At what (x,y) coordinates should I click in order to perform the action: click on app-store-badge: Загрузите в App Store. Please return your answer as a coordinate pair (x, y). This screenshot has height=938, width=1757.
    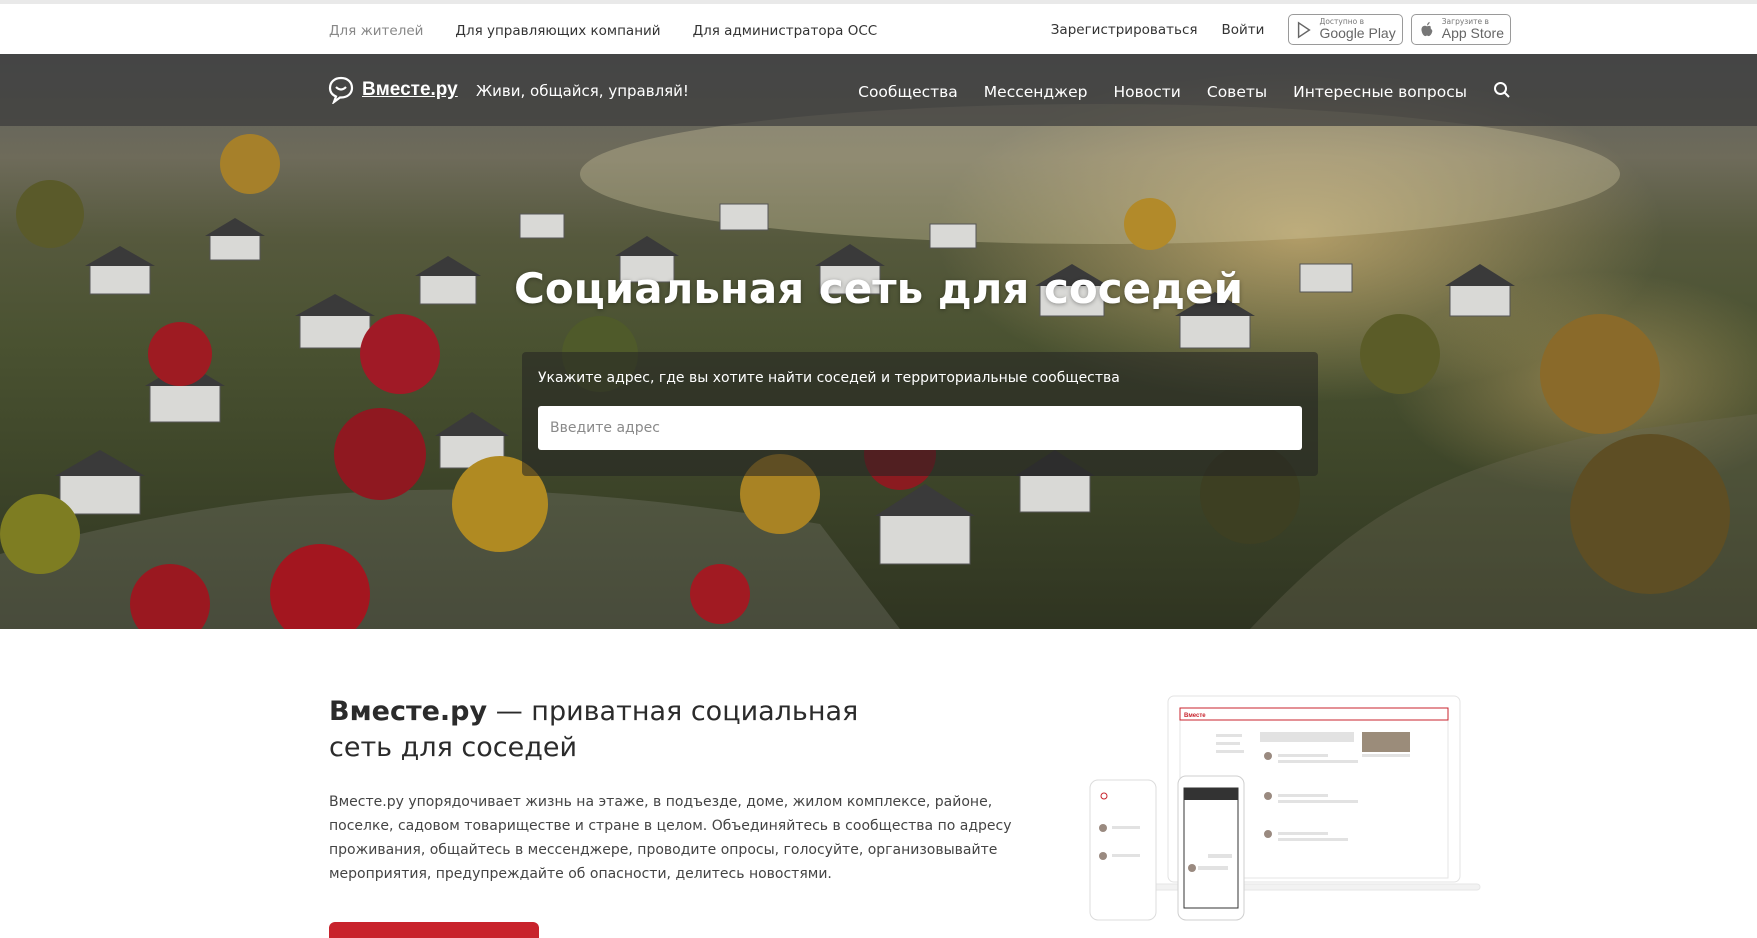
    Looking at the image, I should click on (1460, 29).